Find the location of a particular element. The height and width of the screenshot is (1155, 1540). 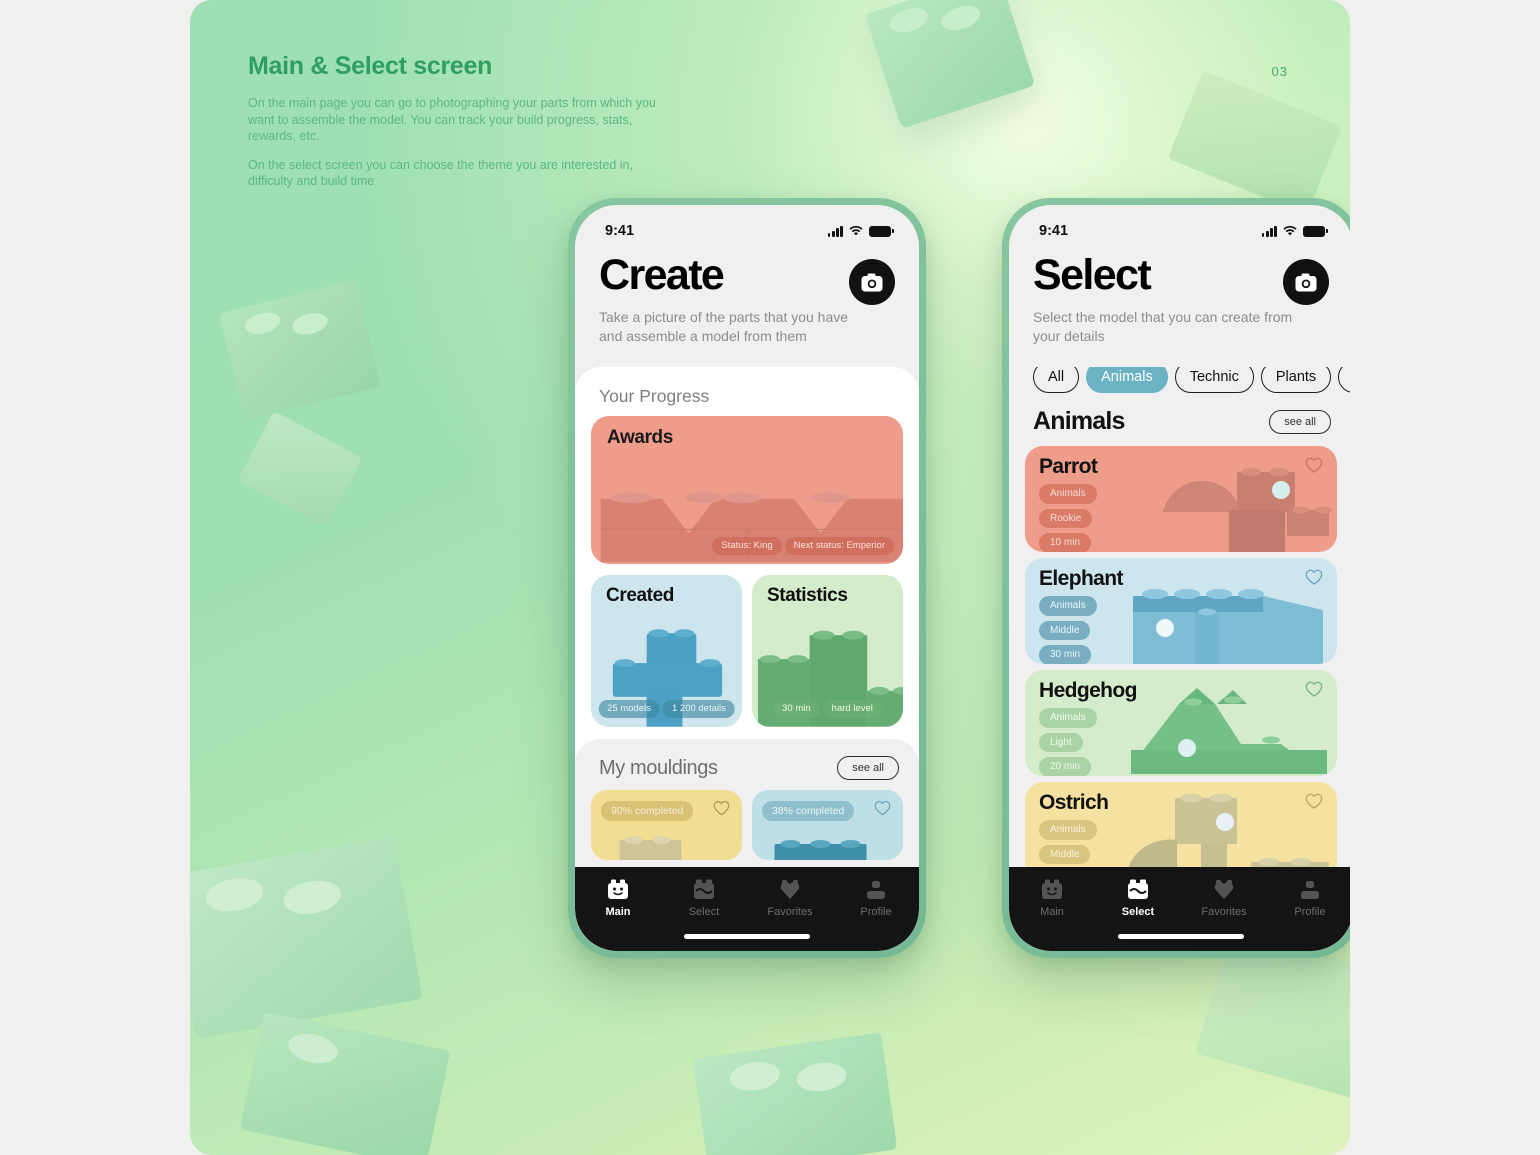

progress-section-title: Your Progress is located at coordinates (654, 396).